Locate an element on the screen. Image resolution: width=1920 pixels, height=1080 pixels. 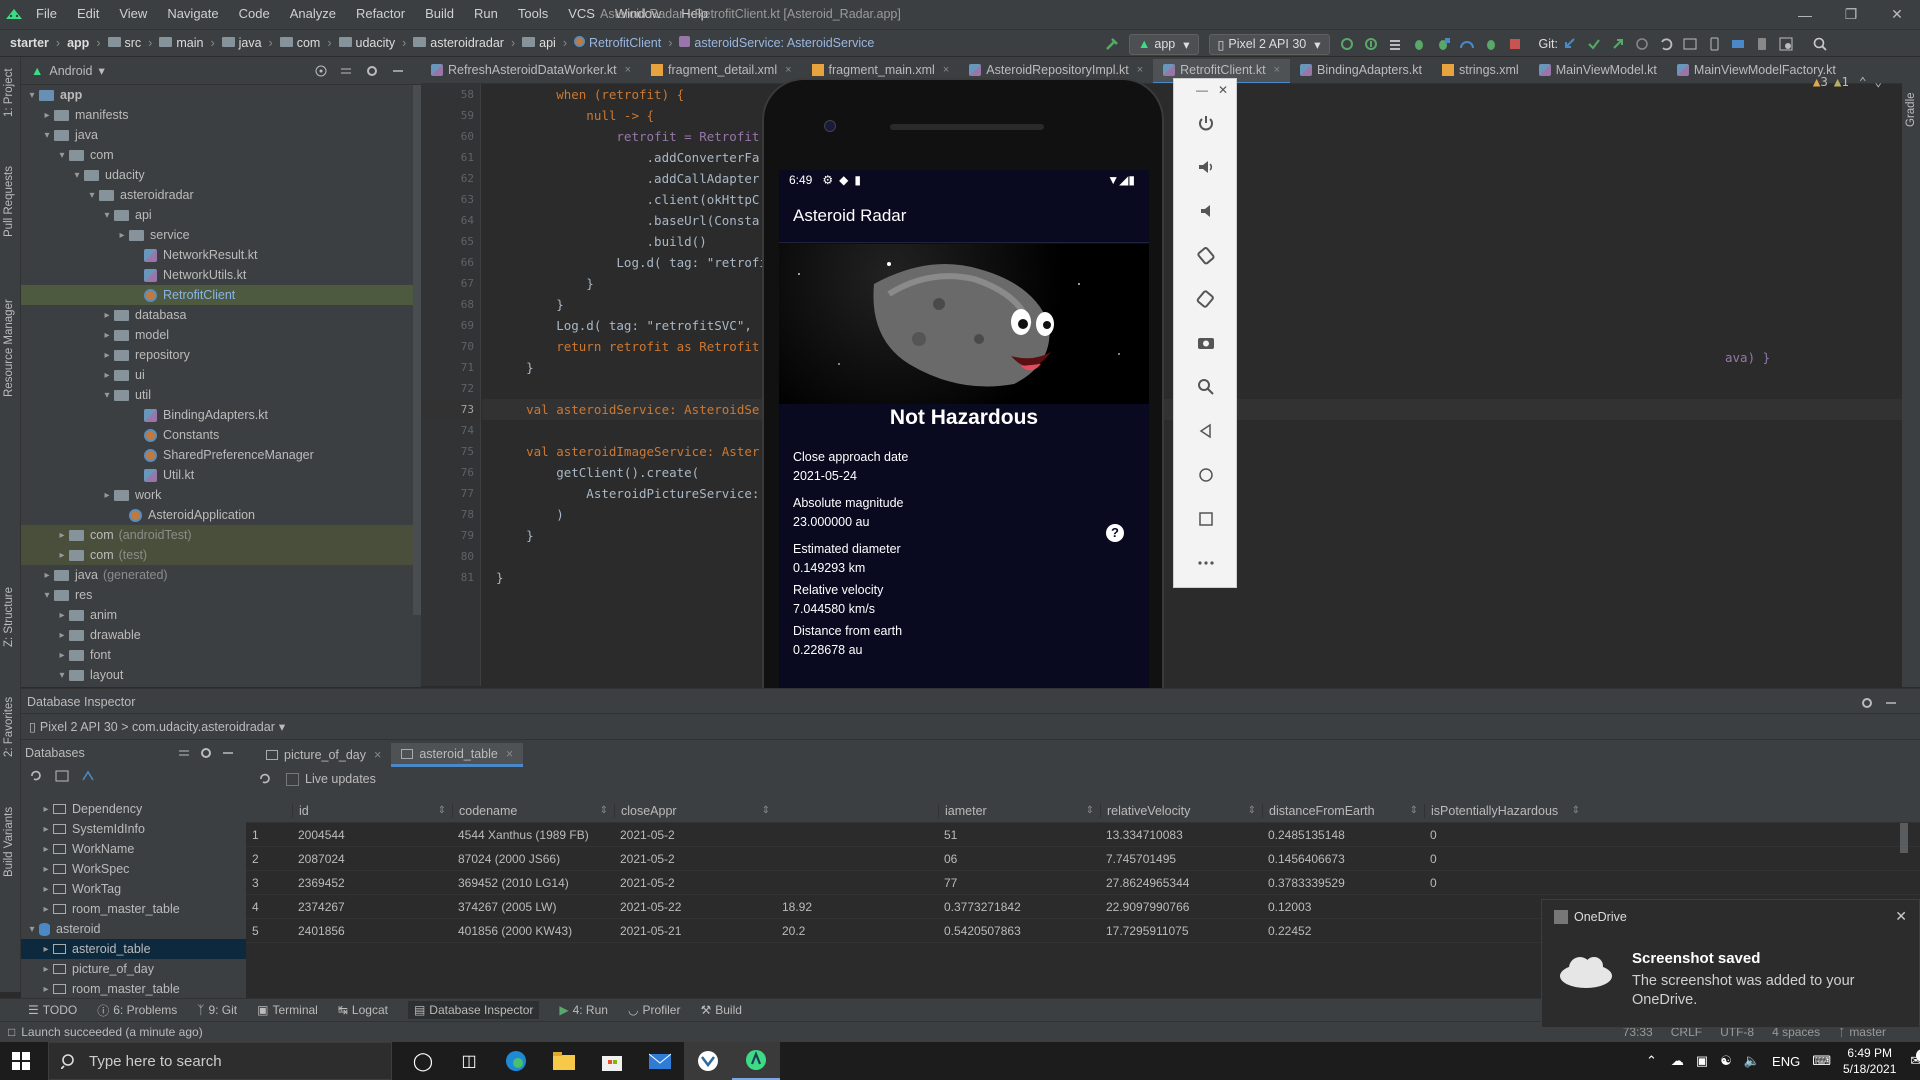
close-window-button: ✕ is located at coordinates (1897, 14).